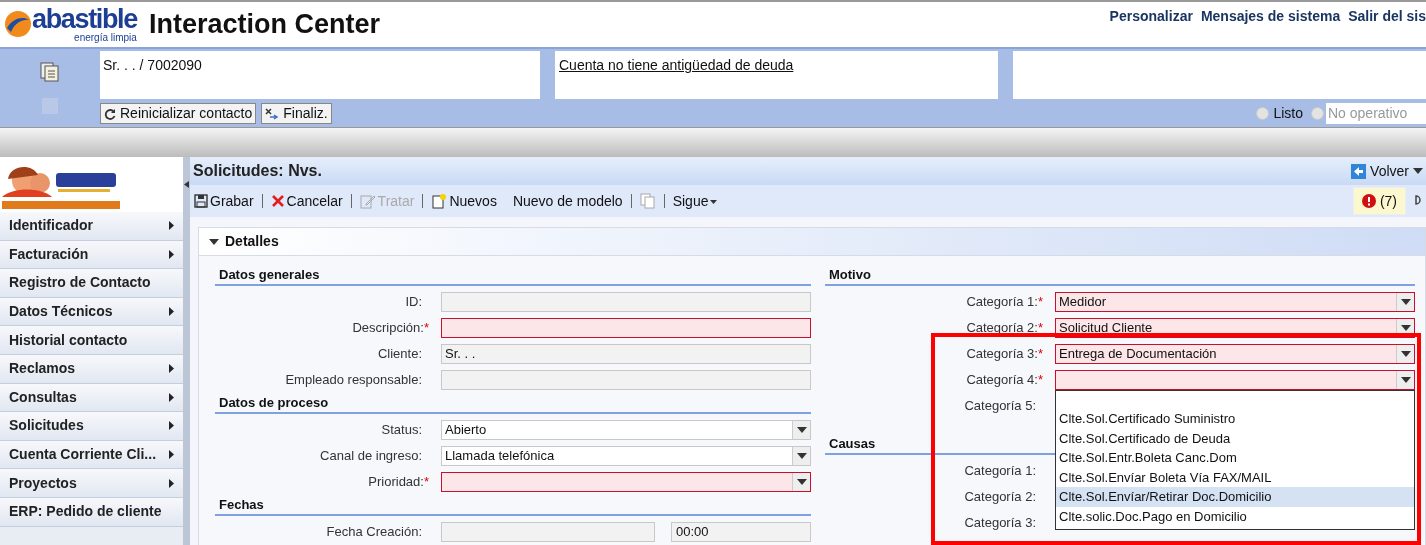  I want to click on date-field, so click(548, 532).